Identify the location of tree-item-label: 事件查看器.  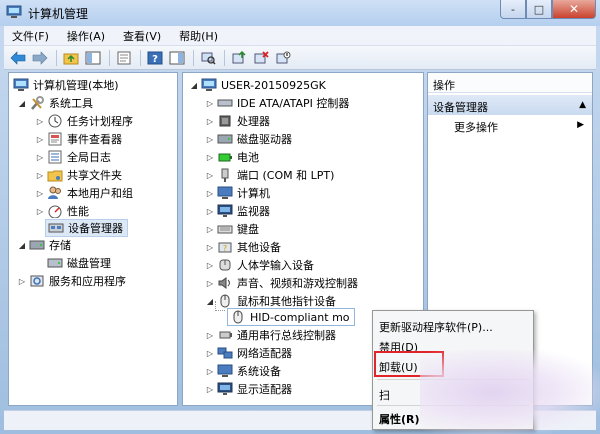
(94, 139).